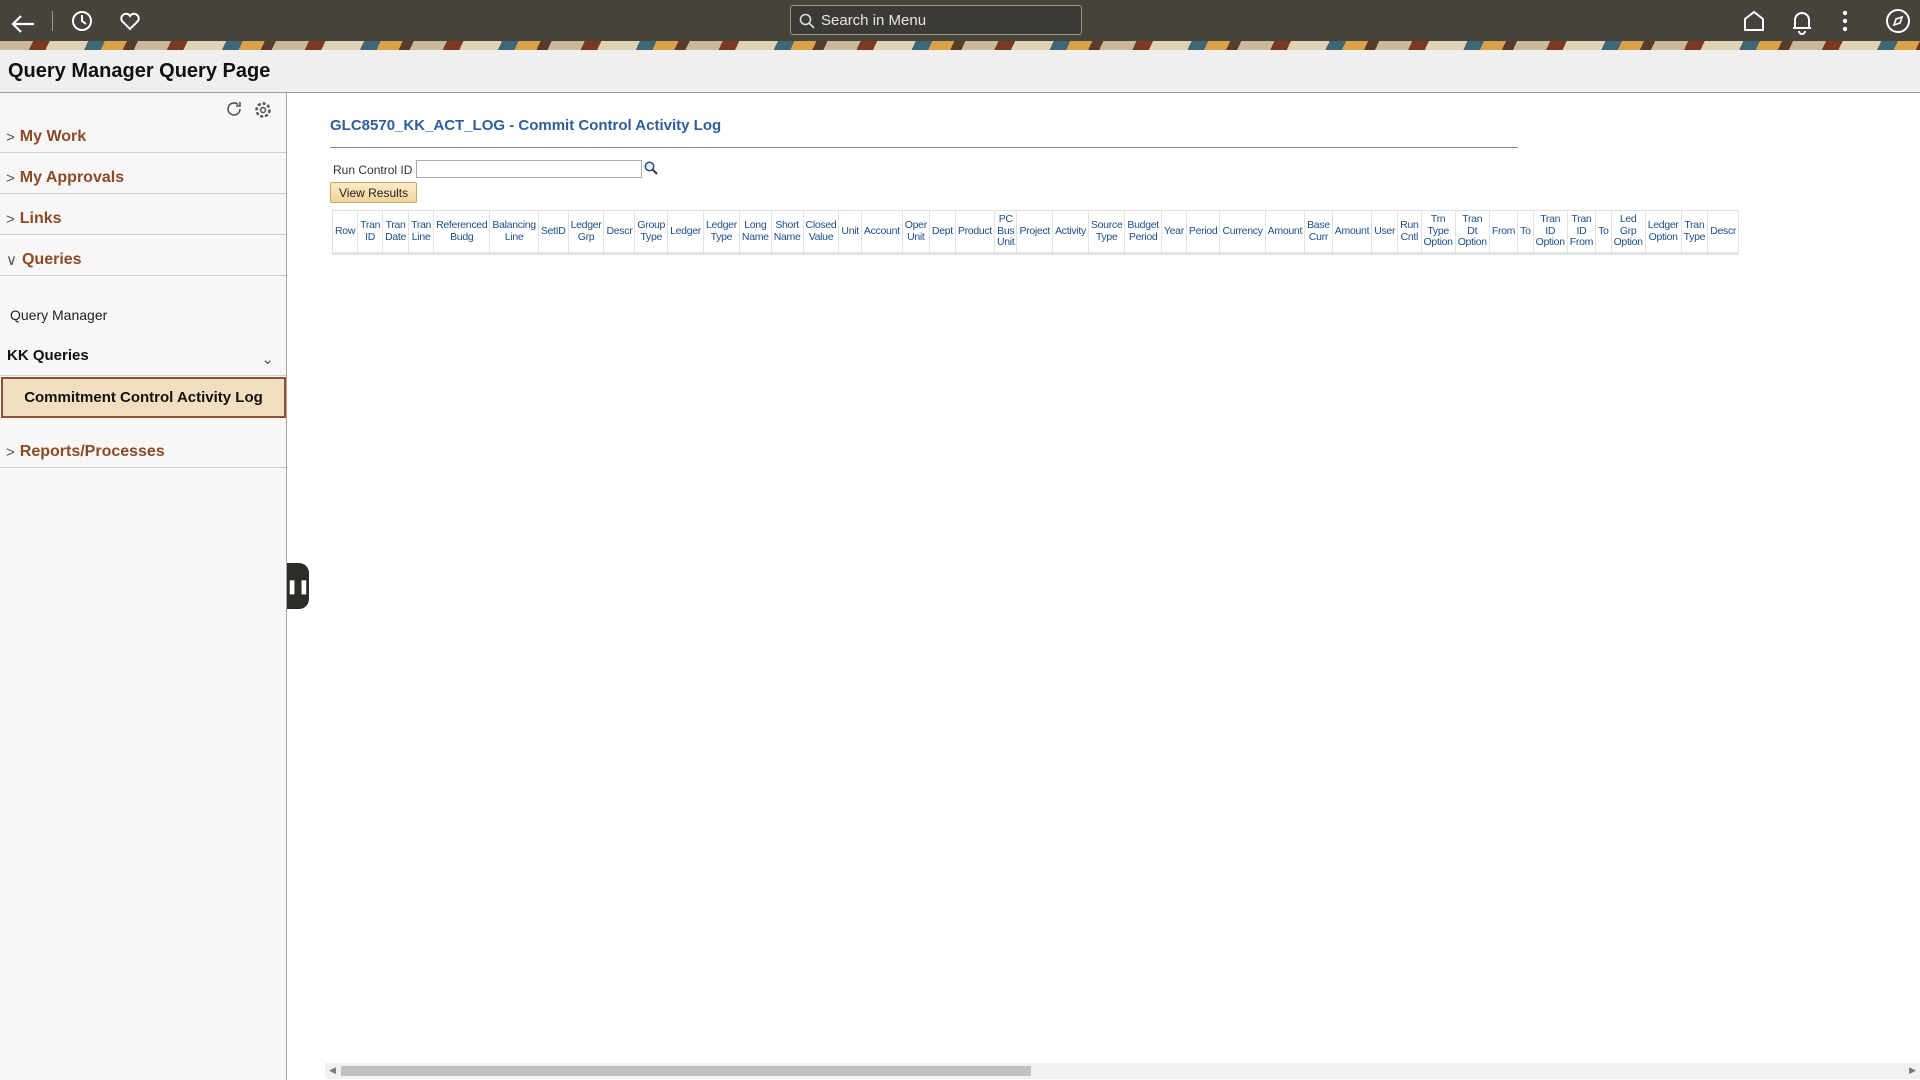 This screenshot has width=1920, height=1080. What do you see at coordinates (1695, 232) in the screenshot?
I see `column-header: Tran Type` at bounding box center [1695, 232].